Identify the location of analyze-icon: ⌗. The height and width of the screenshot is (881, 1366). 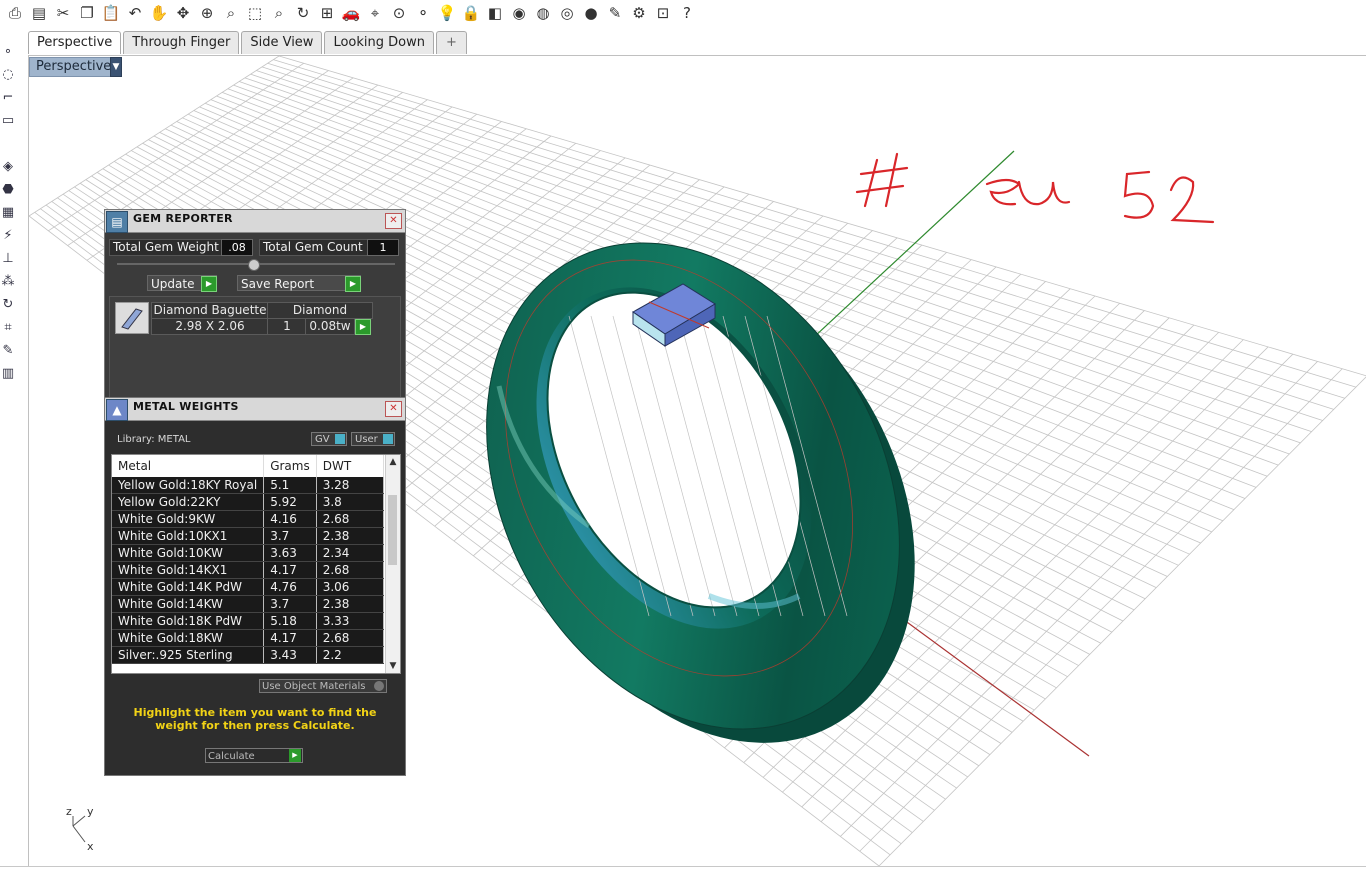
(8, 328).